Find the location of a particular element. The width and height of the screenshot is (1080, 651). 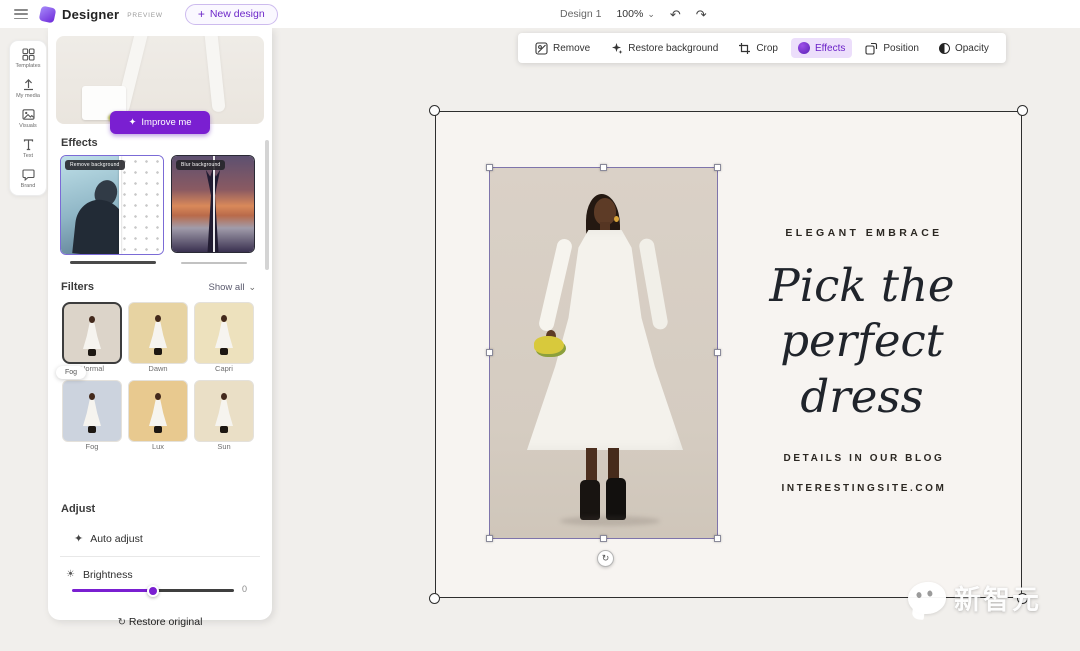

text-icon is located at coordinates (28, 145).